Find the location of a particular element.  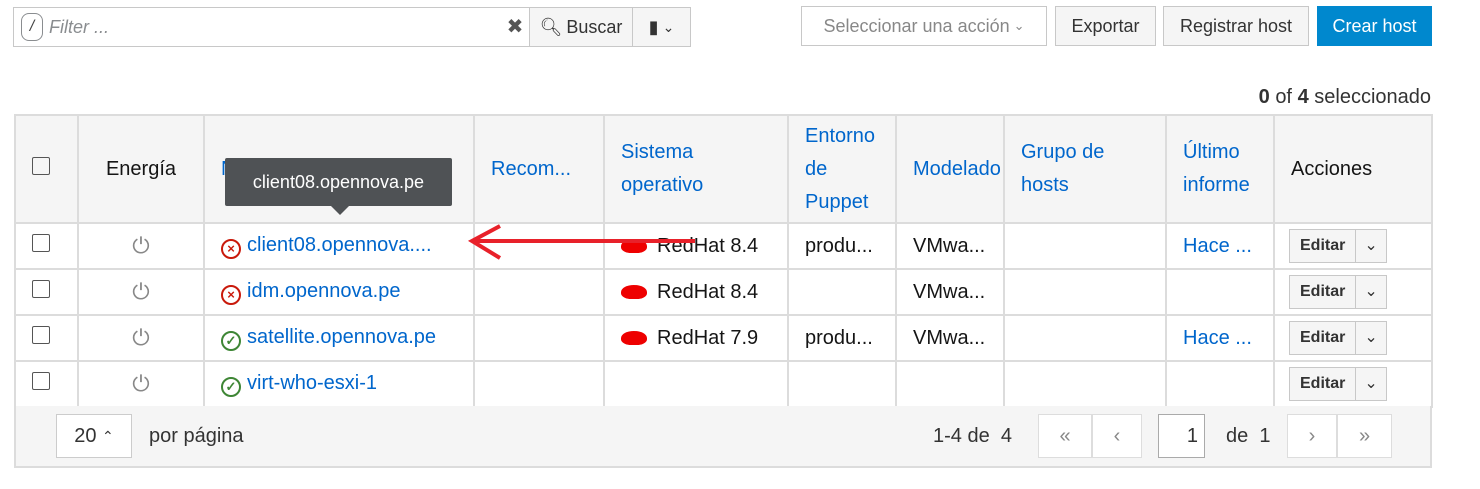

search-button: 🔍︎ Buscar is located at coordinates (580, 27).